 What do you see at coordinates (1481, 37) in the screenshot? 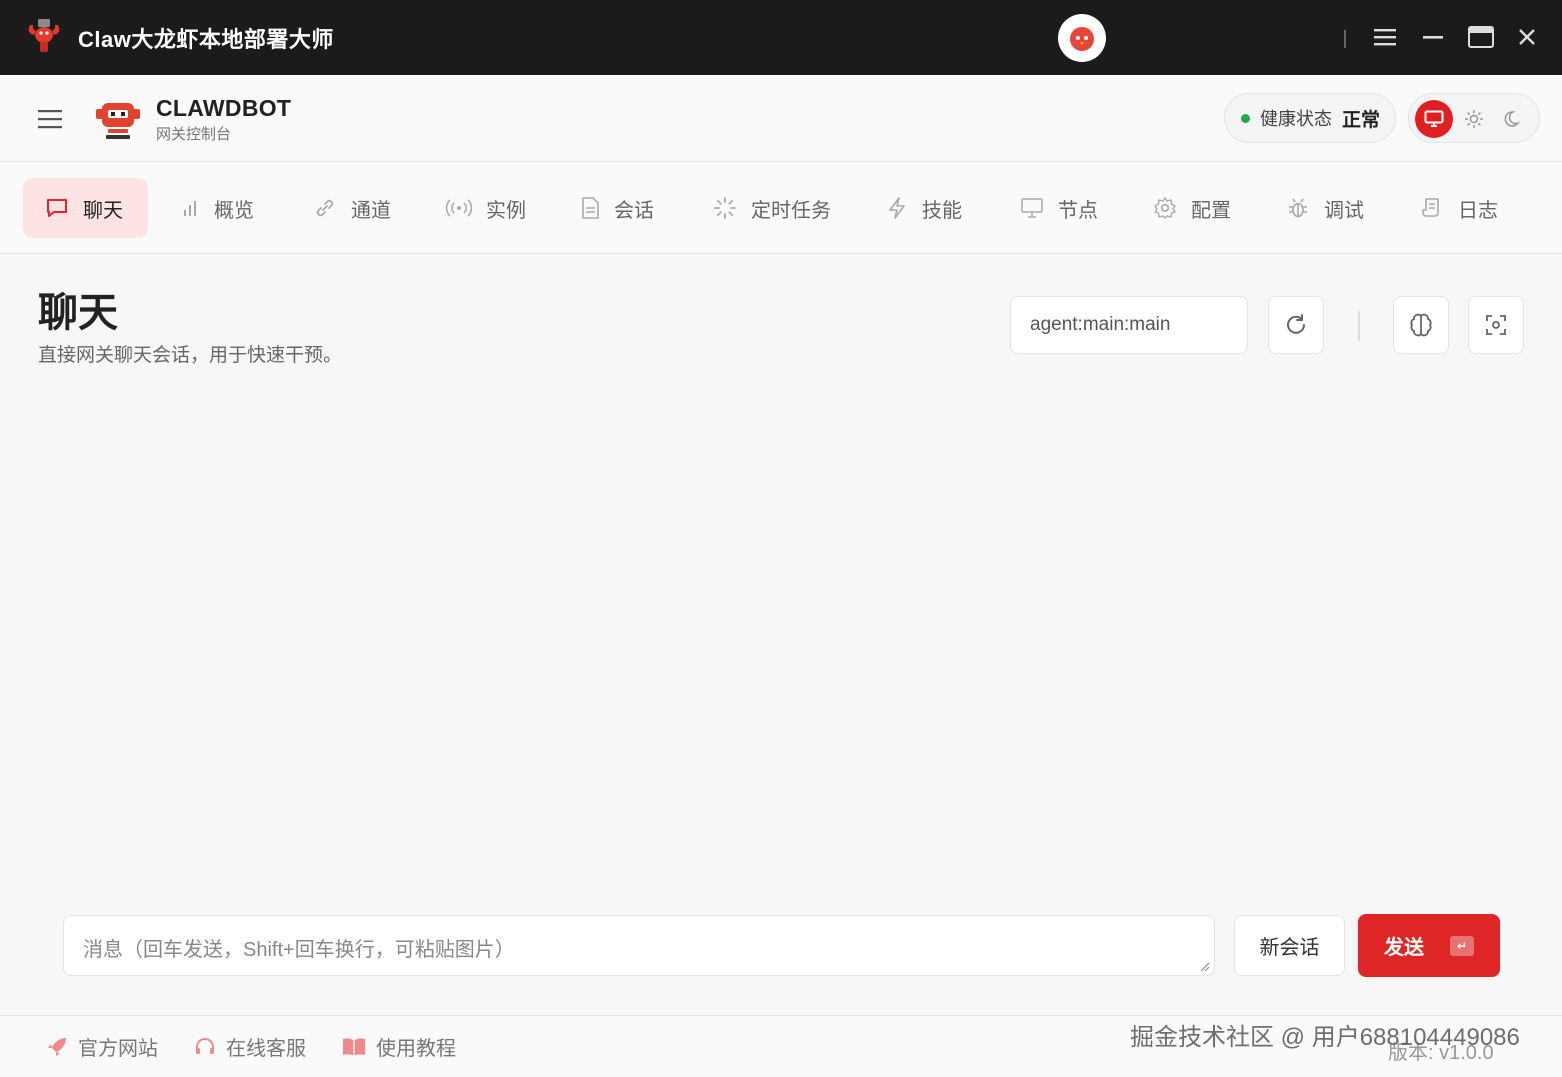
I see `maximize-icon` at bounding box center [1481, 37].